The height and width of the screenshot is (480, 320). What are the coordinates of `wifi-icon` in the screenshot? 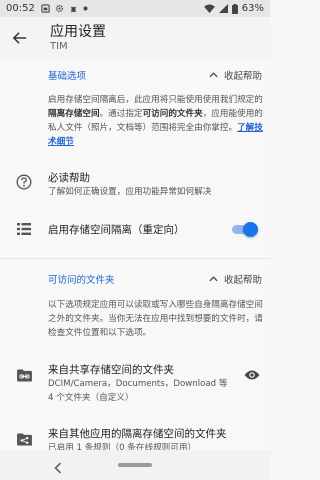 It's located at (209, 8).